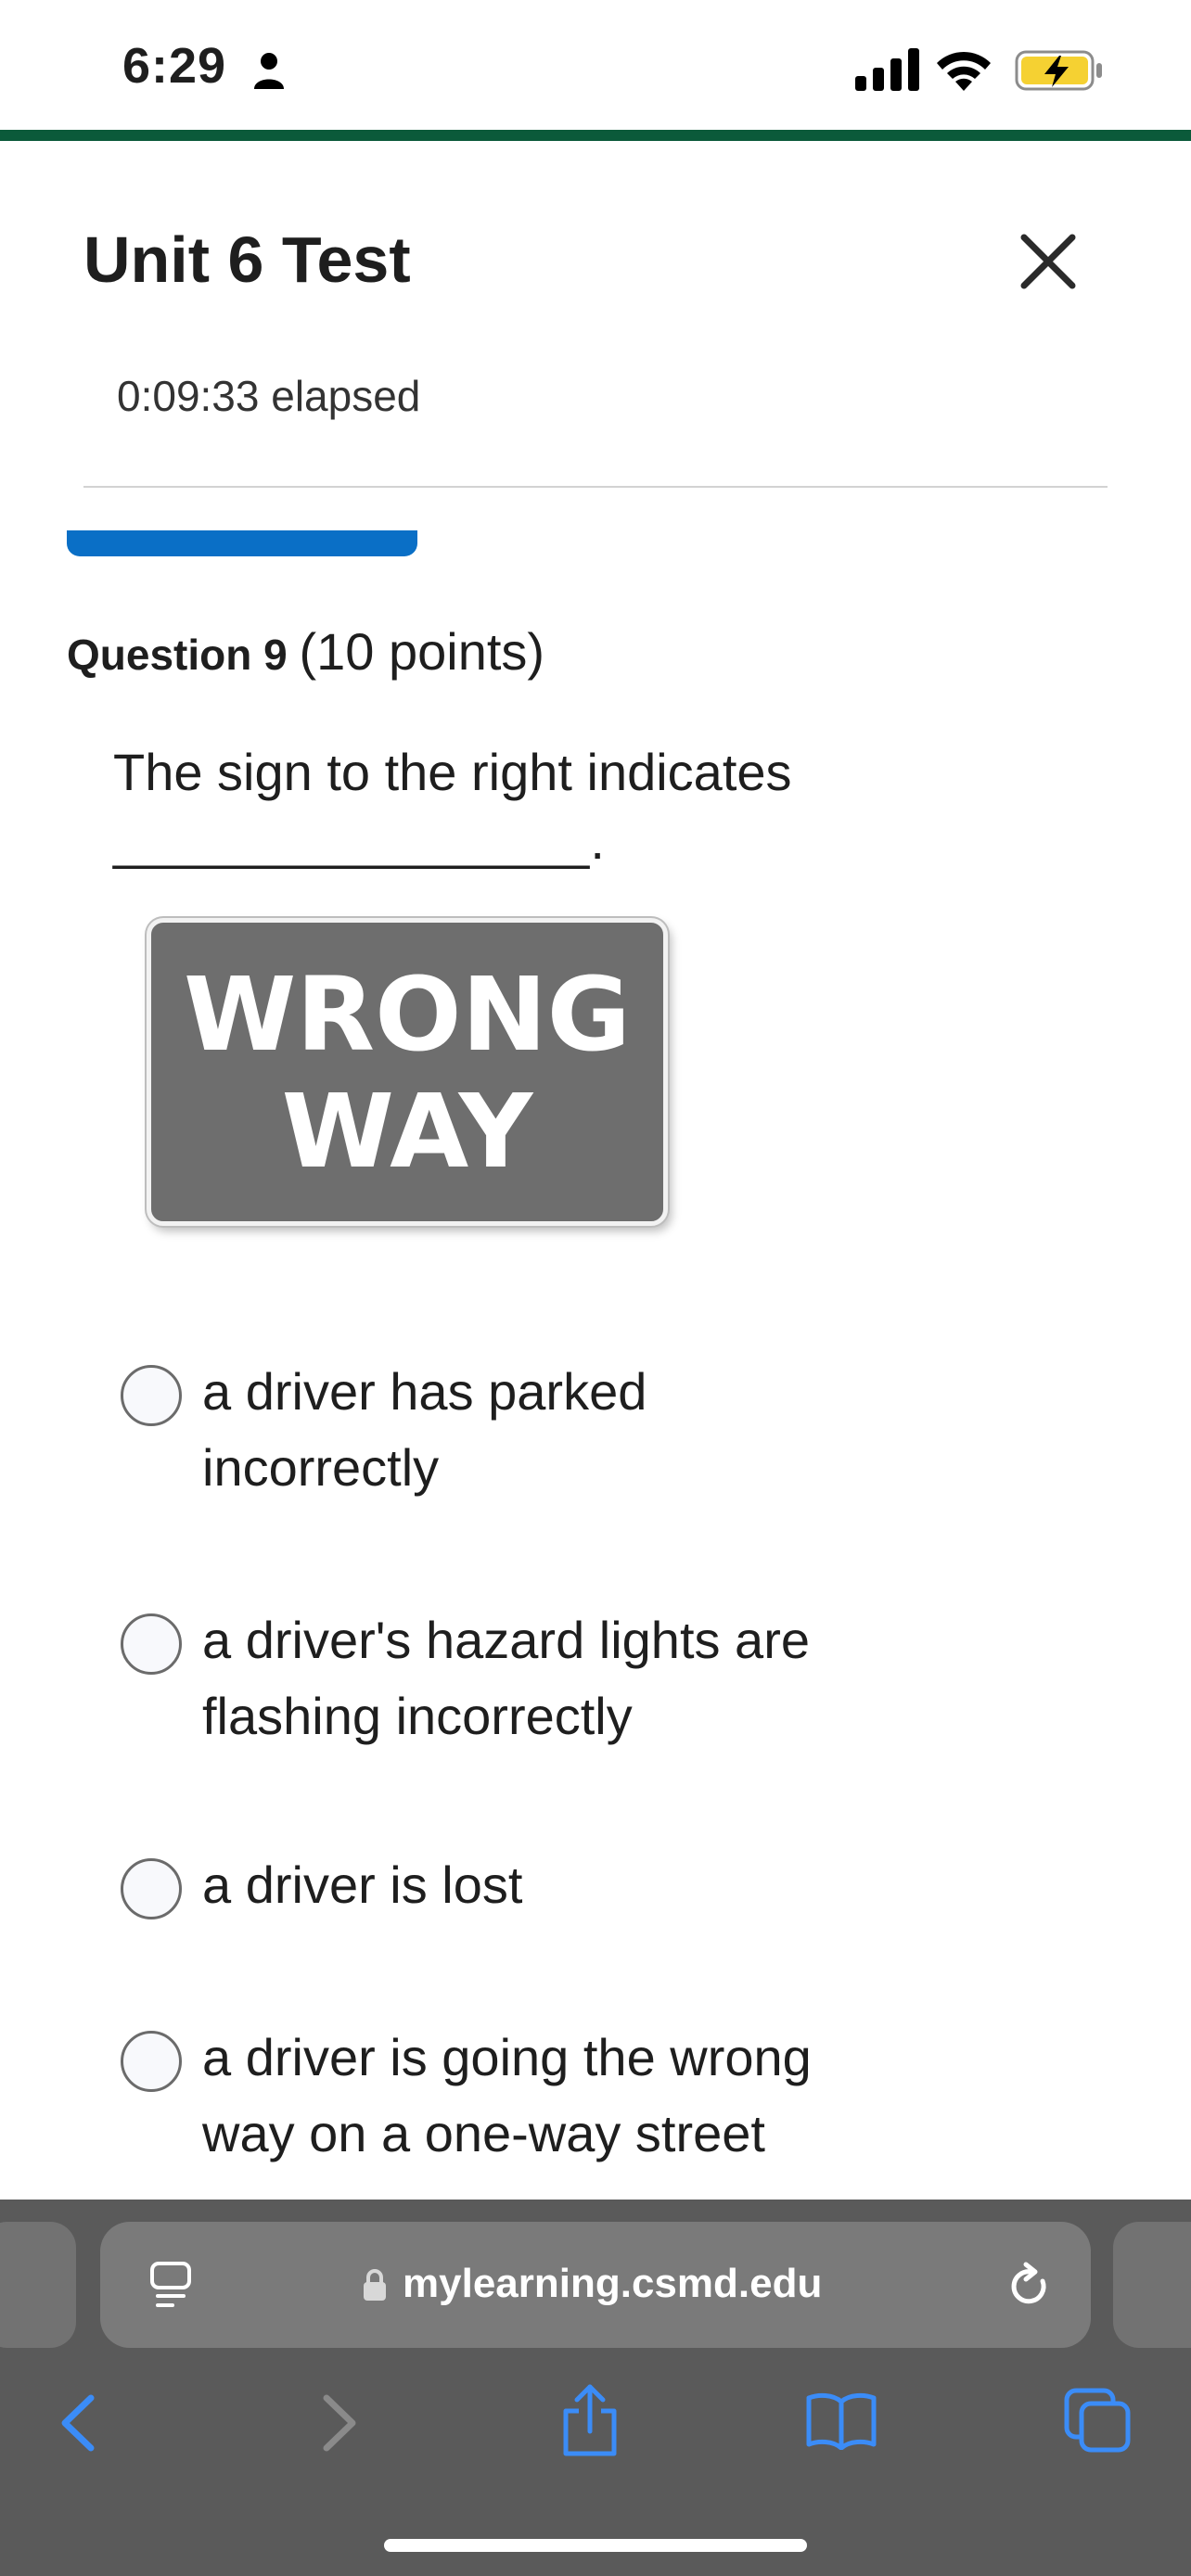 The image size is (1191, 2576). I want to click on header-accent-bar, so click(595, 135).